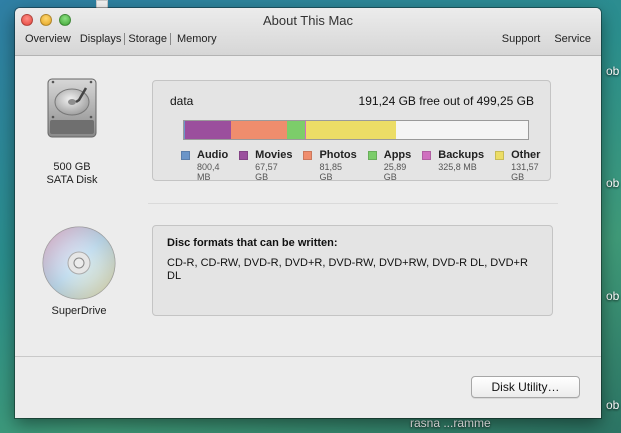 This screenshot has width=621, height=433. I want to click on disk-type-label: SATA Disk, so click(72, 180).